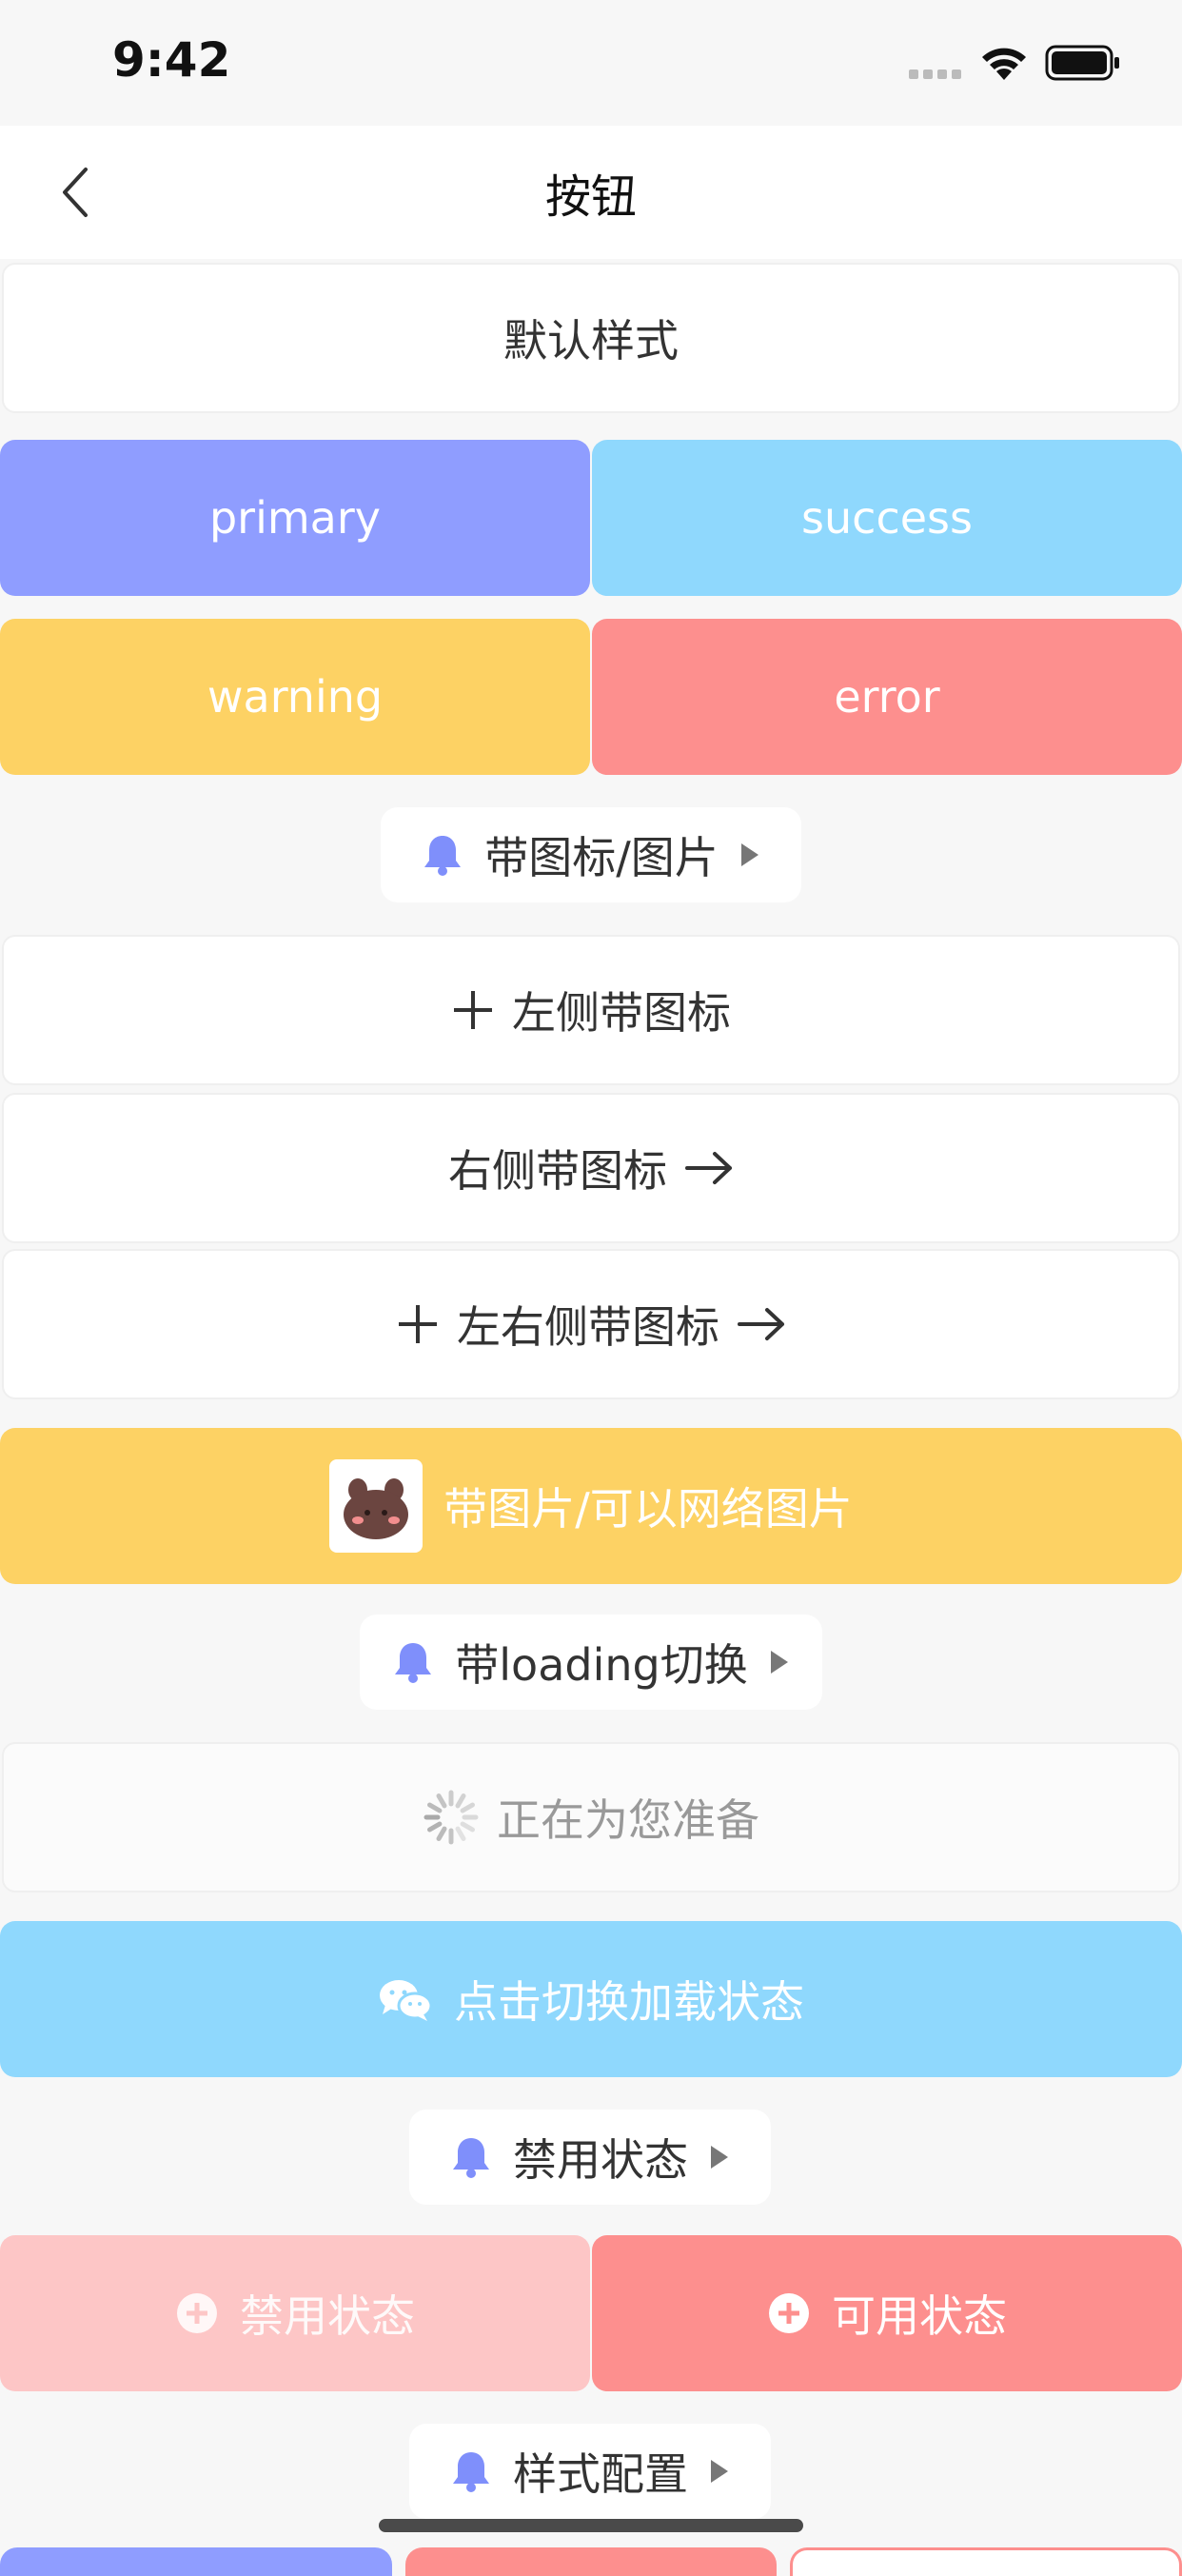  I want to click on disabled-button-label: 禁用状态, so click(327, 2316).